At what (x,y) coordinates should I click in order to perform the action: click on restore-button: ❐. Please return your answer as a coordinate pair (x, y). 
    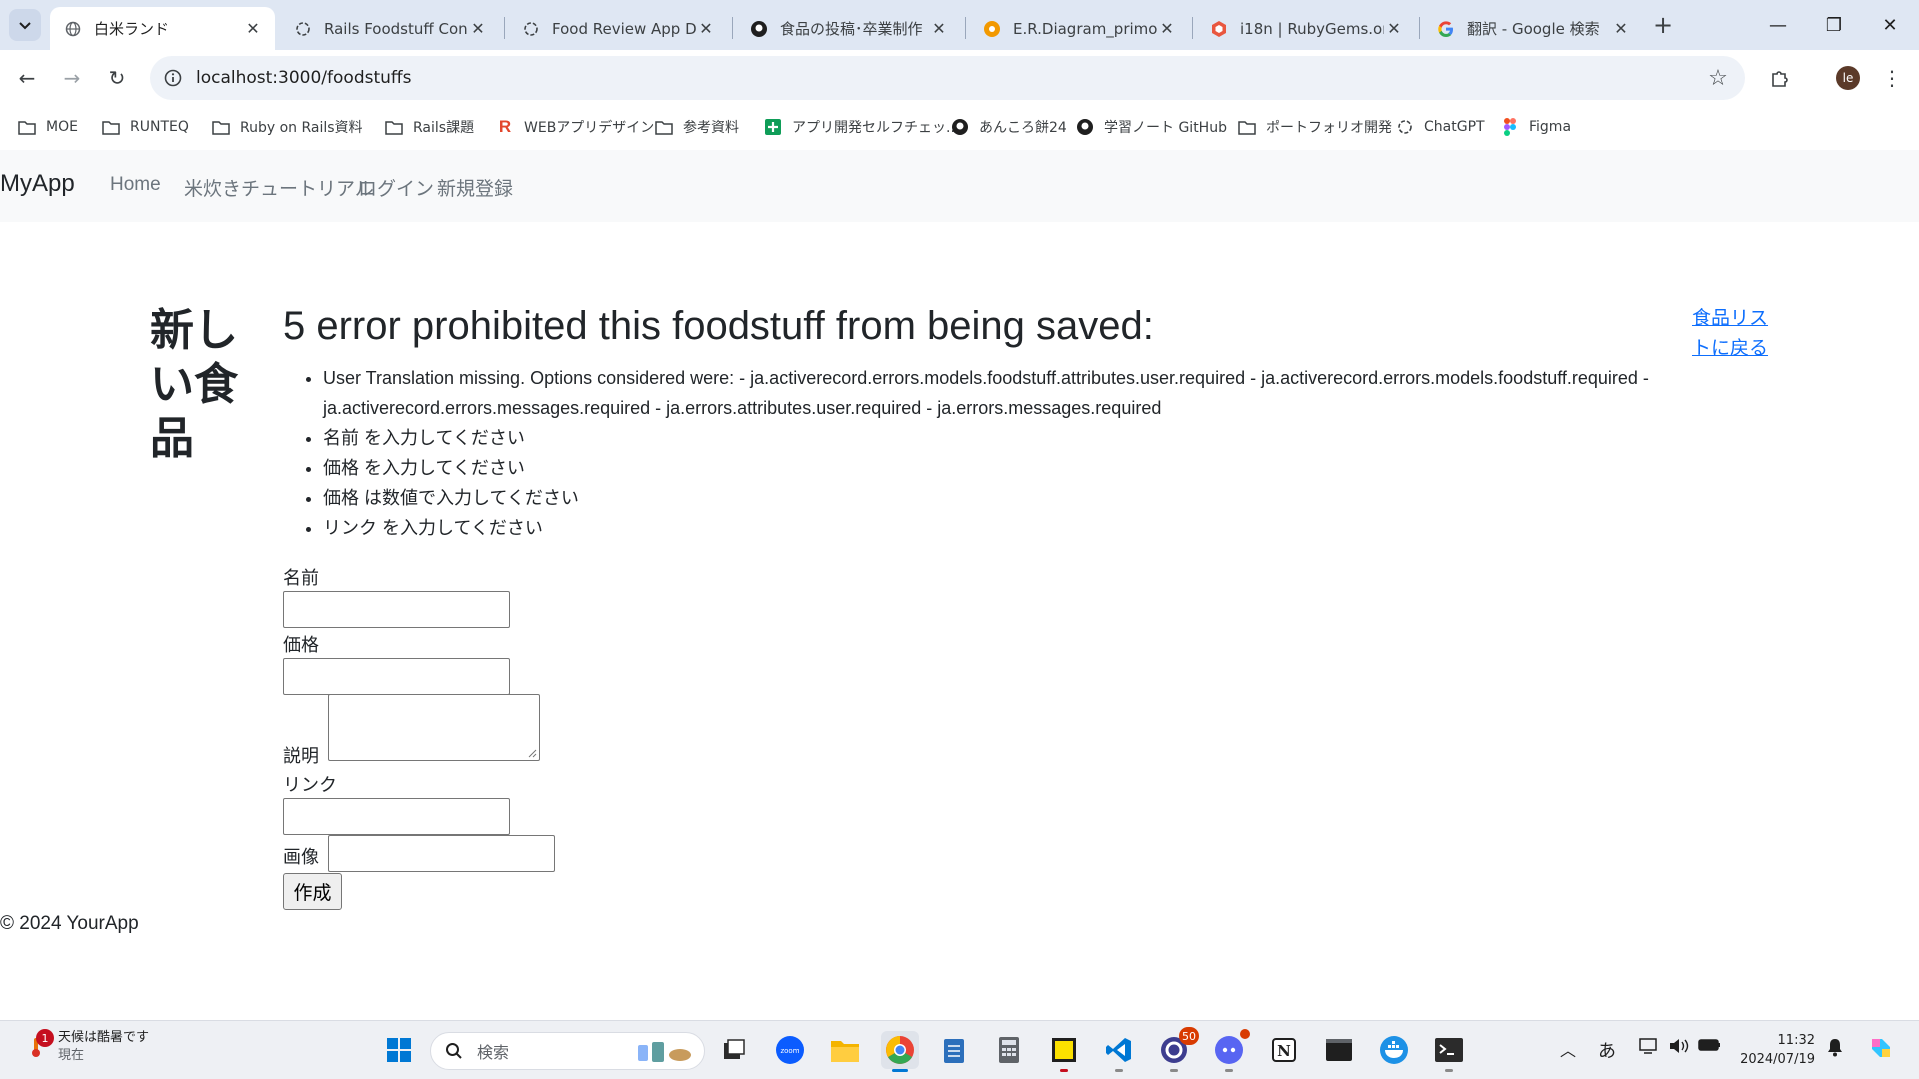
    Looking at the image, I should click on (1834, 25).